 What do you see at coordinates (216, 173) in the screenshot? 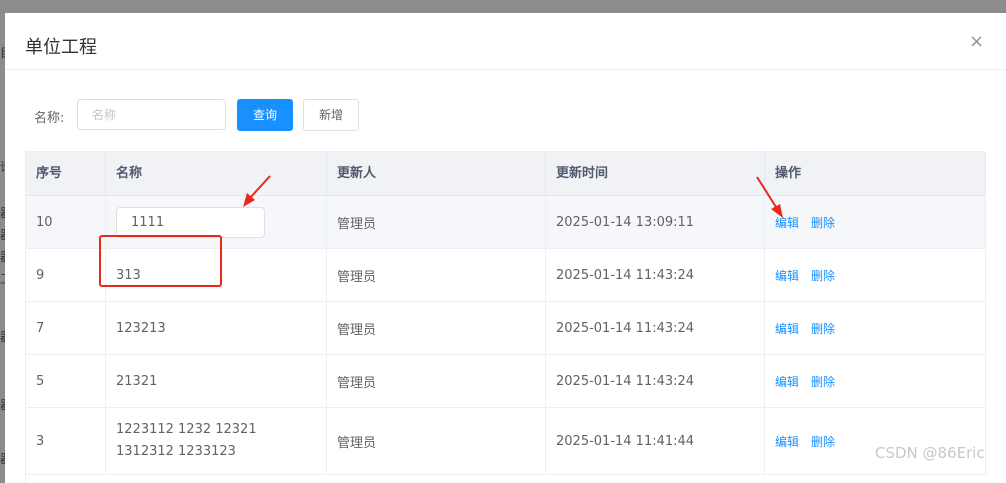
I see `column-header-name: 名称` at bounding box center [216, 173].